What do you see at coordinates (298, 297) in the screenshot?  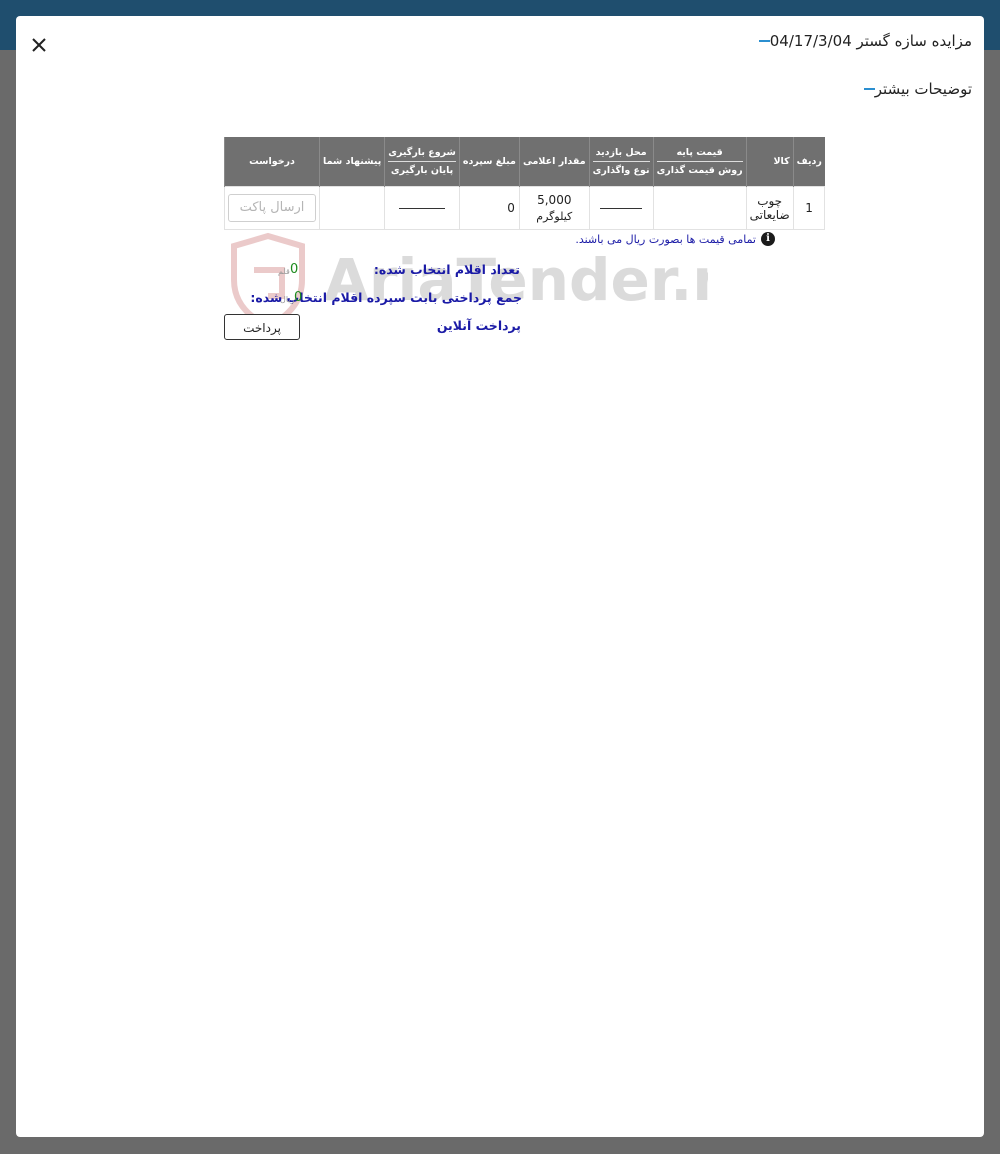 I see `deposit-total-value: 0` at bounding box center [298, 297].